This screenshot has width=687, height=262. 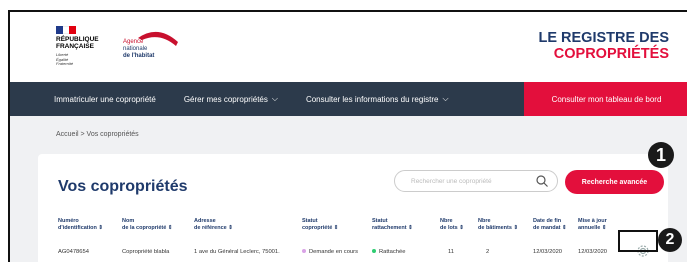 I want to click on col-header-address: Adresse de référence ⇕, so click(x=213, y=224).